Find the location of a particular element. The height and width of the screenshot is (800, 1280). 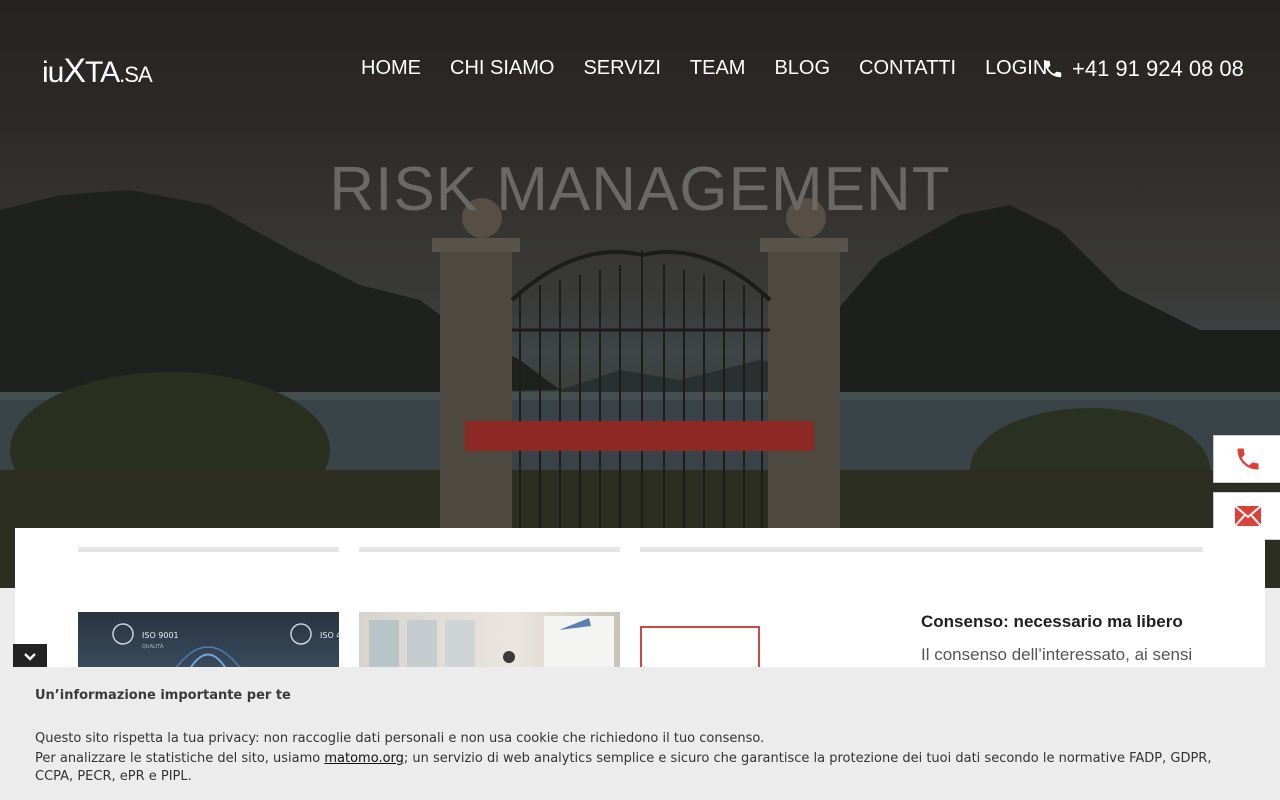

site-logo: iuXTA.SA is located at coordinates (97, 71).